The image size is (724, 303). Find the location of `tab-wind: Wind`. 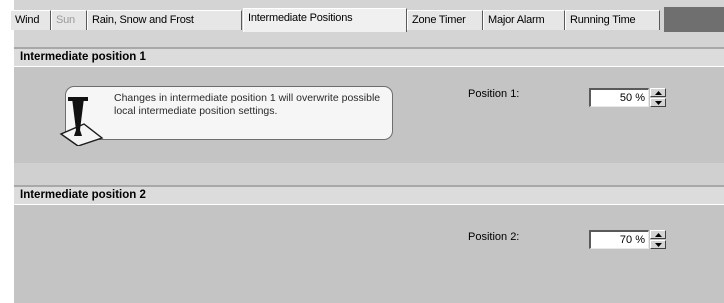

tab-wind: Wind is located at coordinates (30, 20).